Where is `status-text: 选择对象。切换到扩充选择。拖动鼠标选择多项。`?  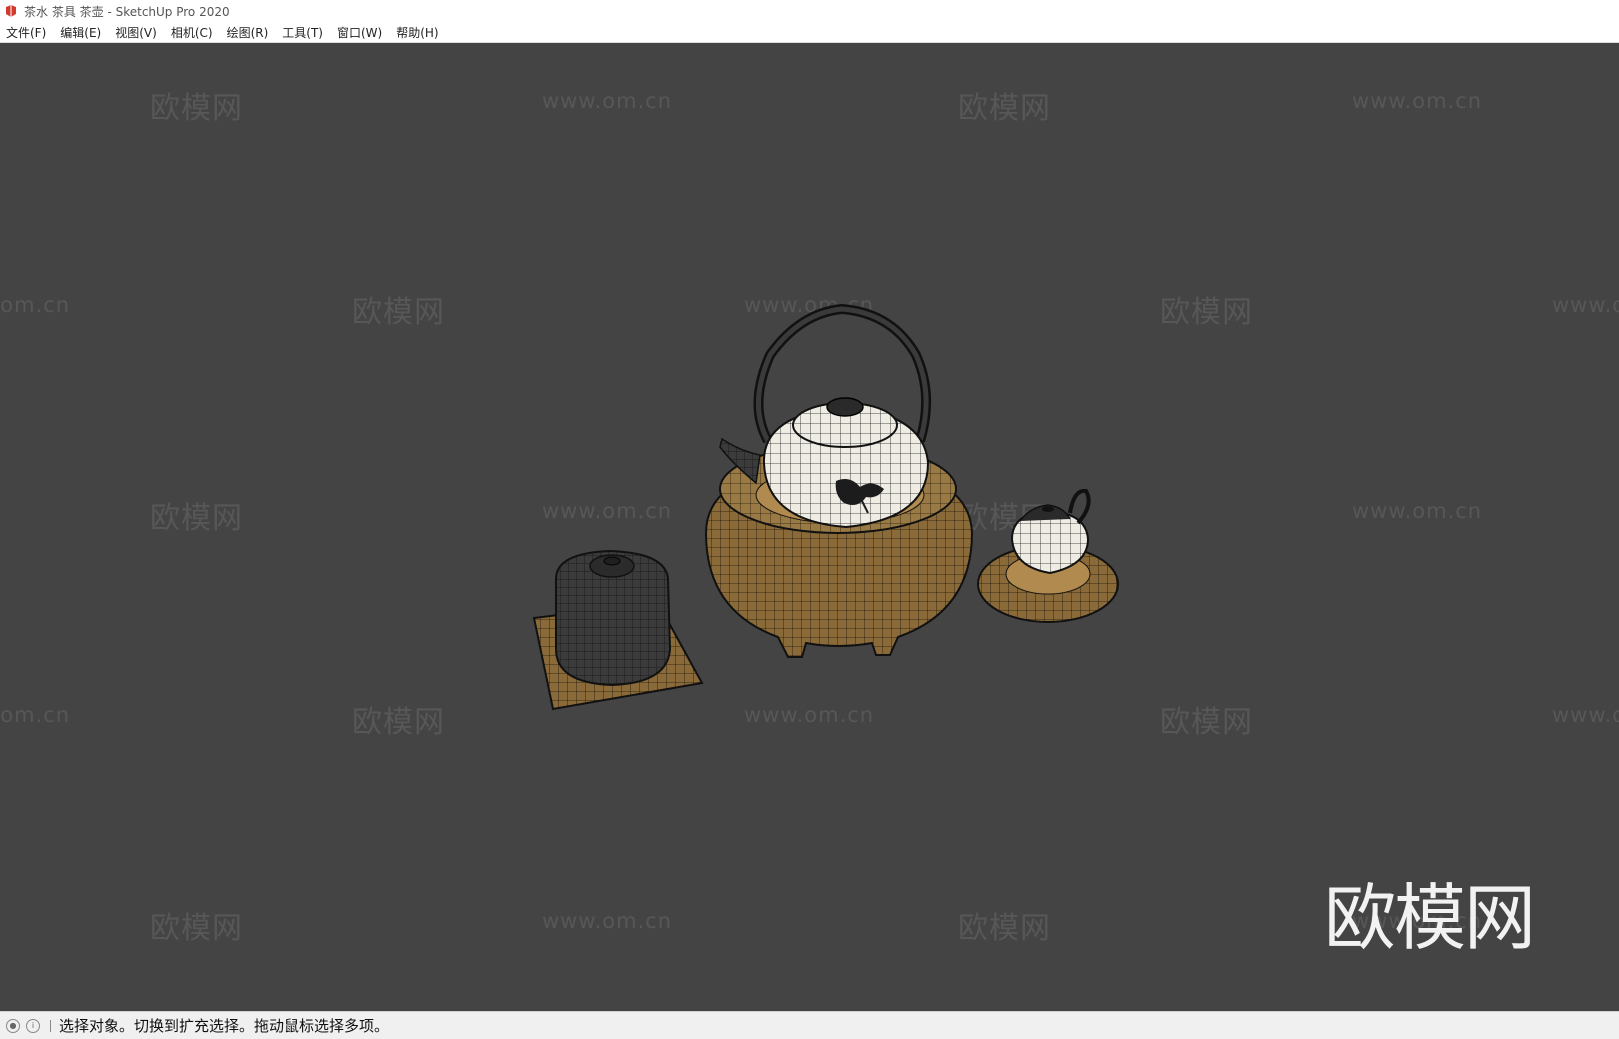 status-text: 选择对象。切换到扩充选择。拖动鼠标选择多项。 is located at coordinates (224, 1026).